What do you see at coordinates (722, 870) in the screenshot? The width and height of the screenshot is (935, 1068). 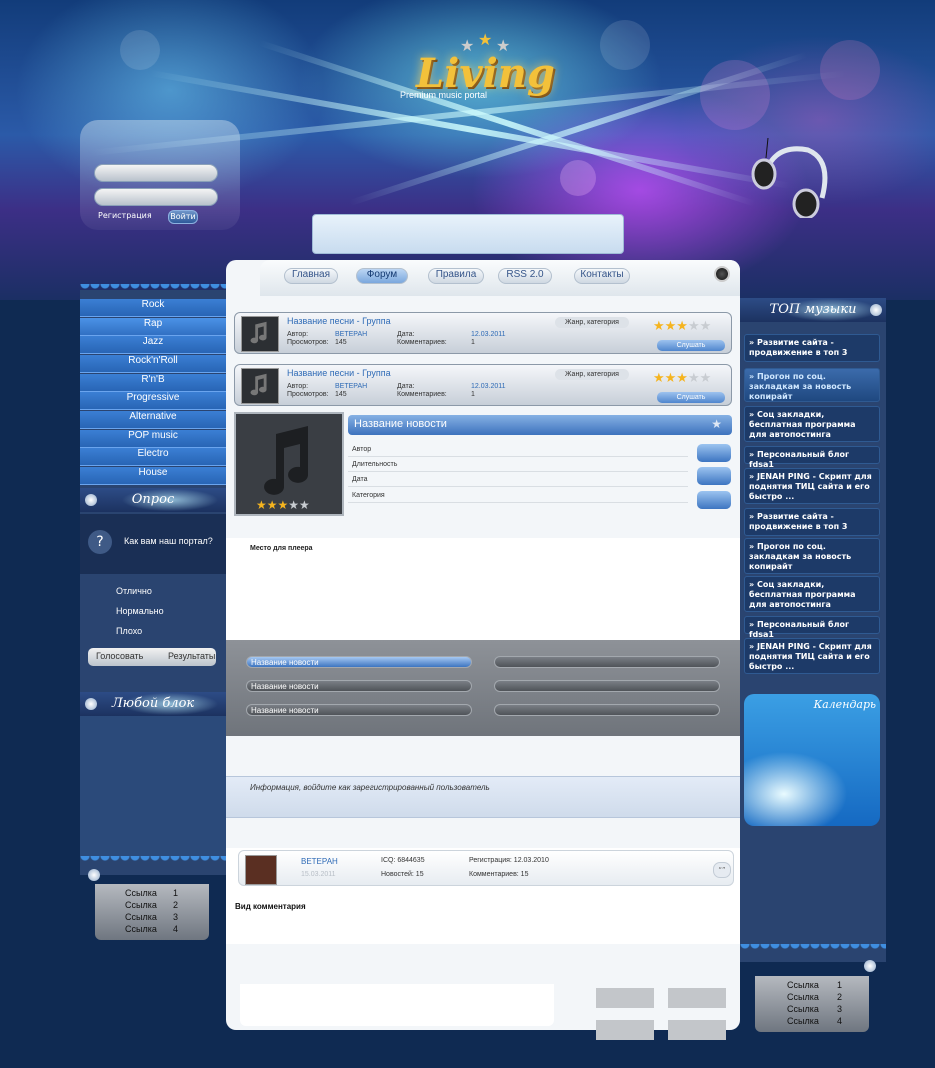 I see `quote-icon: “”` at bounding box center [722, 870].